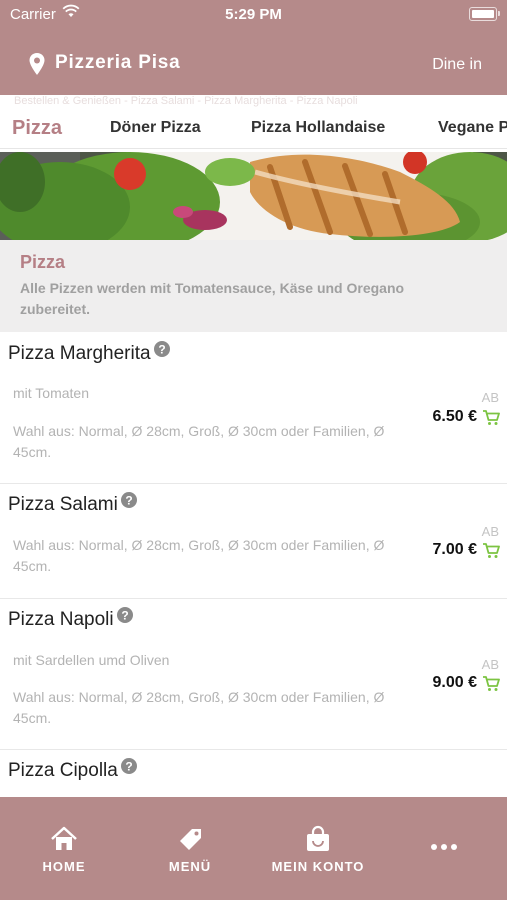 The height and width of the screenshot is (900, 507). I want to click on item-price: 7.00 €, so click(454, 549).